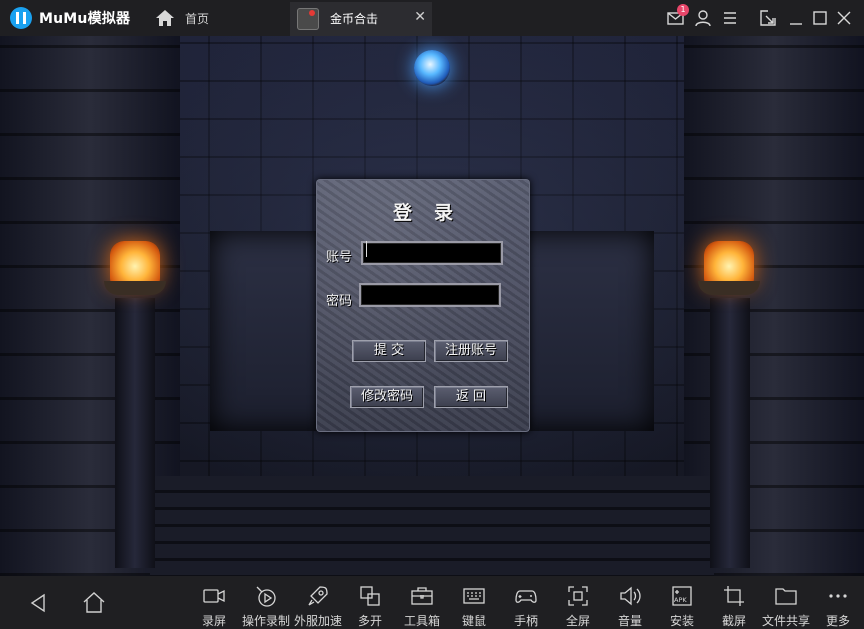 The width and height of the screenshot is (864, 629). Describe the element at coordinates (266, 596) in the screenshot. I see `record-operation-icon` at that location.